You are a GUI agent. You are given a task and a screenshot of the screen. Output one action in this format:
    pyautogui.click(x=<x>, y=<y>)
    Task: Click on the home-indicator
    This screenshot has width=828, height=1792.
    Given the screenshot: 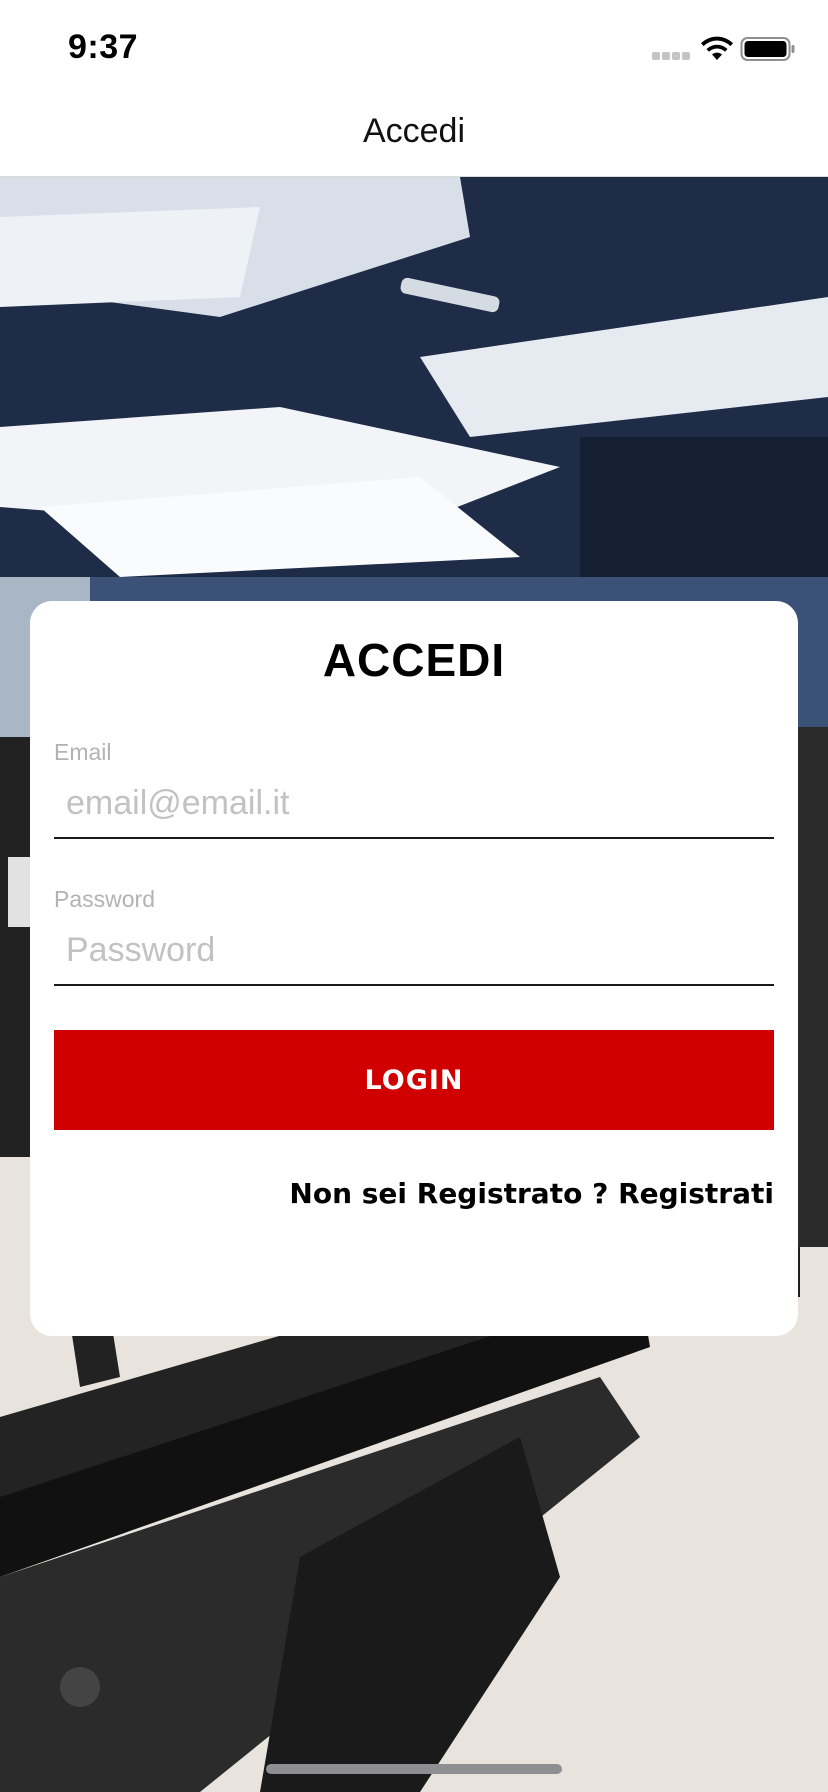 What is the action you would take?
    pyautogui.click(x=414, y=1769)
    